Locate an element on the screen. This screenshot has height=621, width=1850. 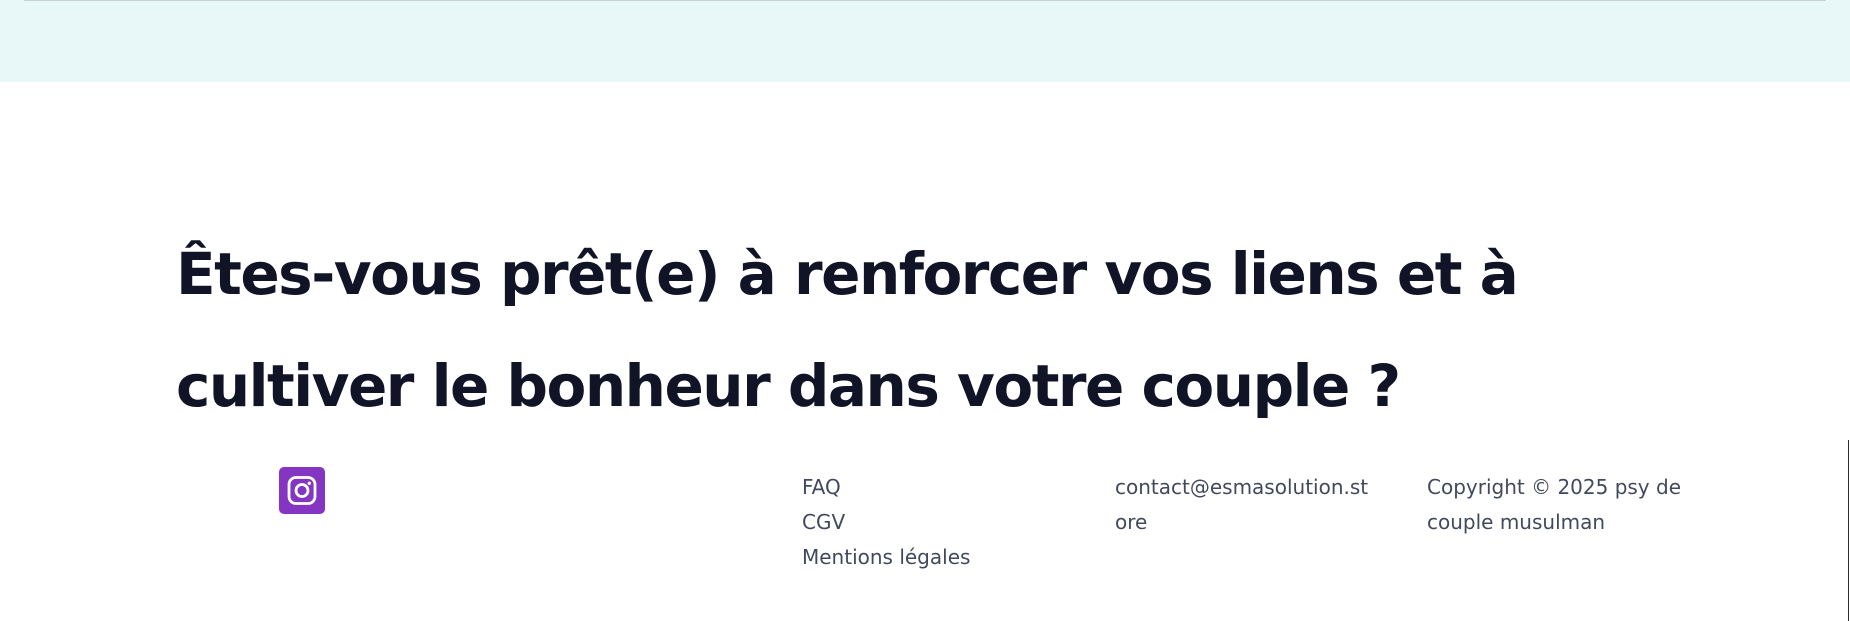
footer-links: FAQ CGV Mentions légales is located at coordinates (886, 522).